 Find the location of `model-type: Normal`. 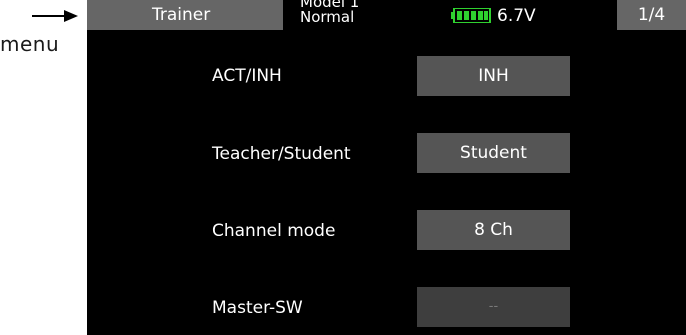

model-type: Normal is located at coordinates (327, 17).